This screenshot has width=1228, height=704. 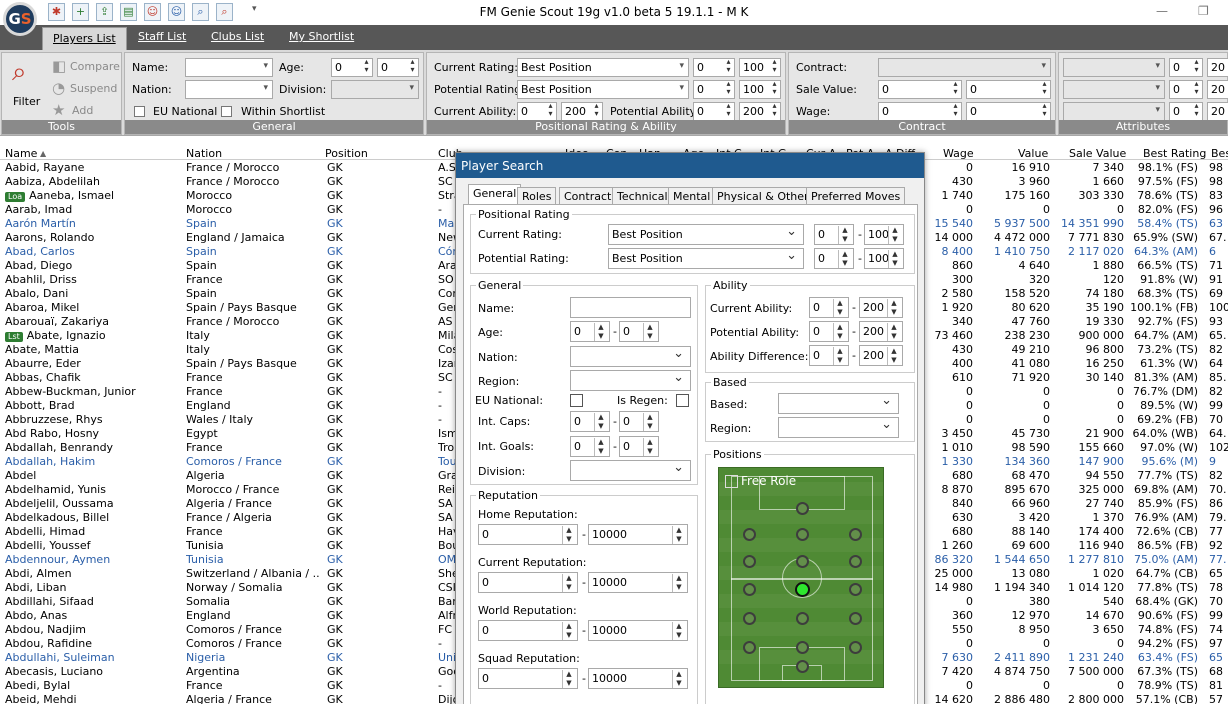 I want to click on contract-combo, so click(x=964, y=67).